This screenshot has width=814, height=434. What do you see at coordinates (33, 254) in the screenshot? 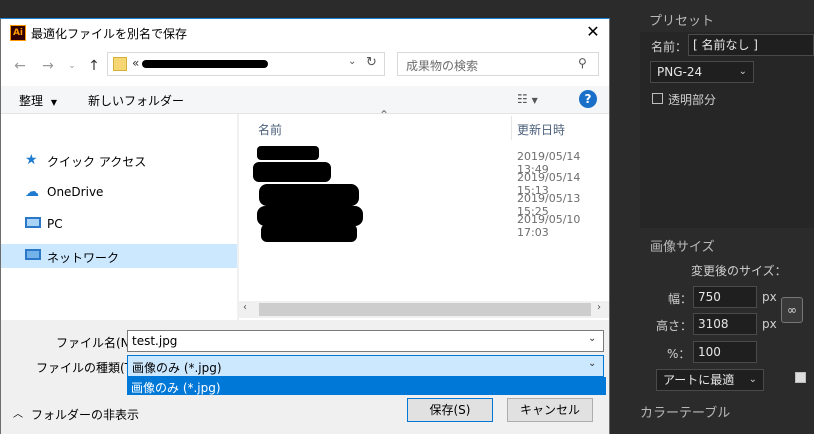
I see `network-icon` at bounding box center [33, 254].